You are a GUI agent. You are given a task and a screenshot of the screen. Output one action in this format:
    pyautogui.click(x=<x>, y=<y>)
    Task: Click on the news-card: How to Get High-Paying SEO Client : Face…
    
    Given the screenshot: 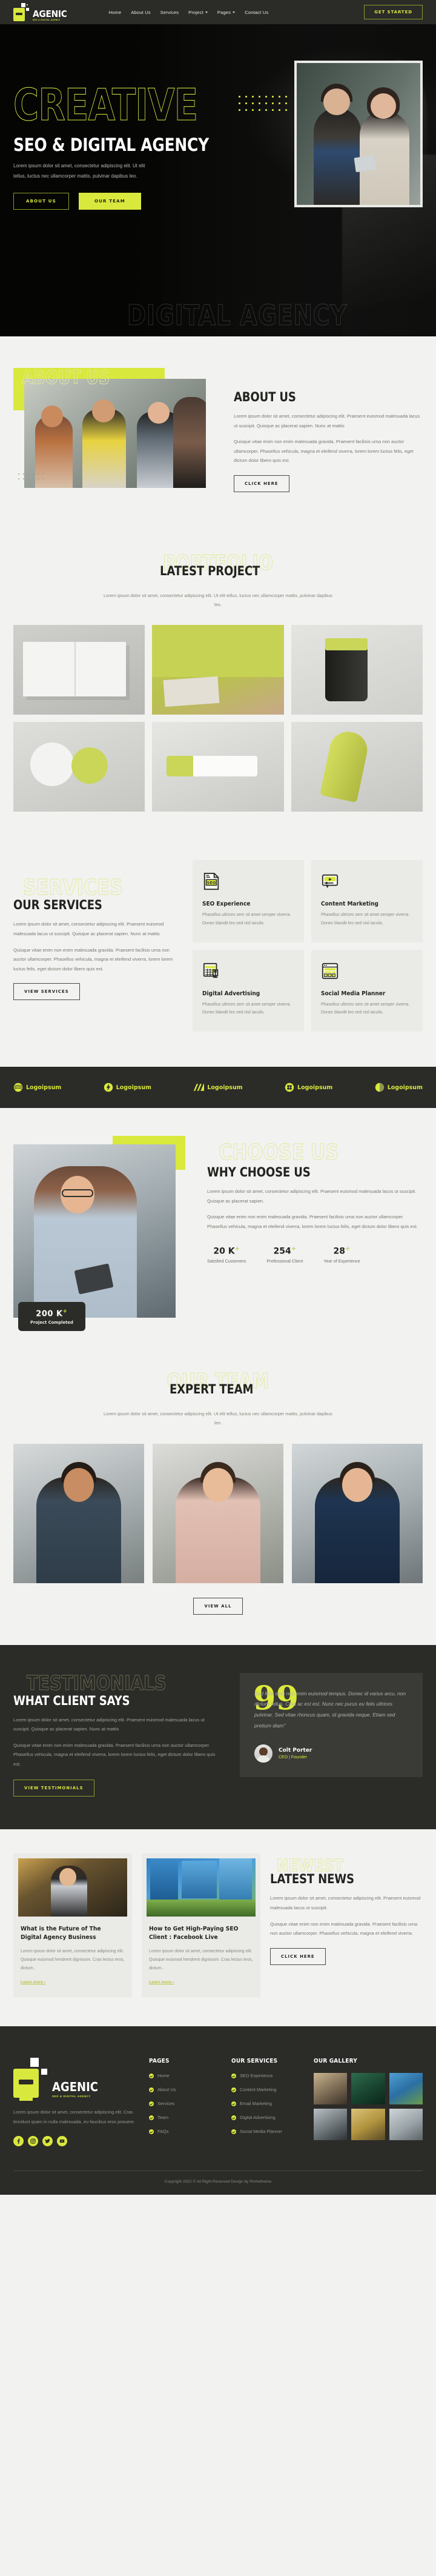 What is the action you would take?
    pyautogui.click(x=201, y=1926)
    